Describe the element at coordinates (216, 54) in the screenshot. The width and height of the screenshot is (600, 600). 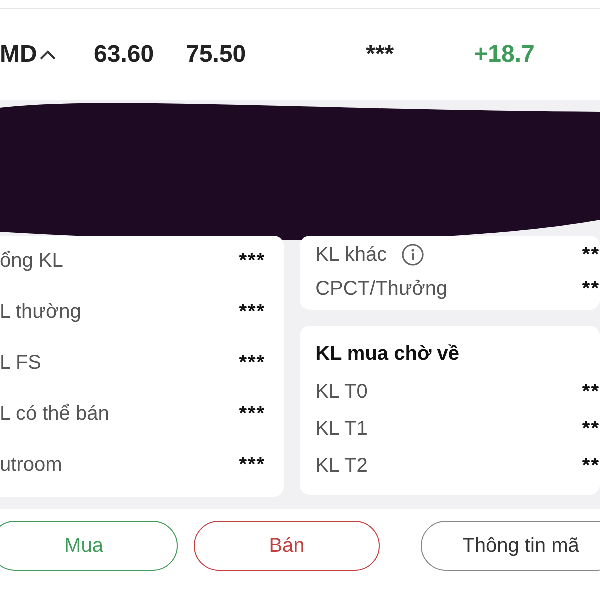
I see `price: 75.50` at that location.